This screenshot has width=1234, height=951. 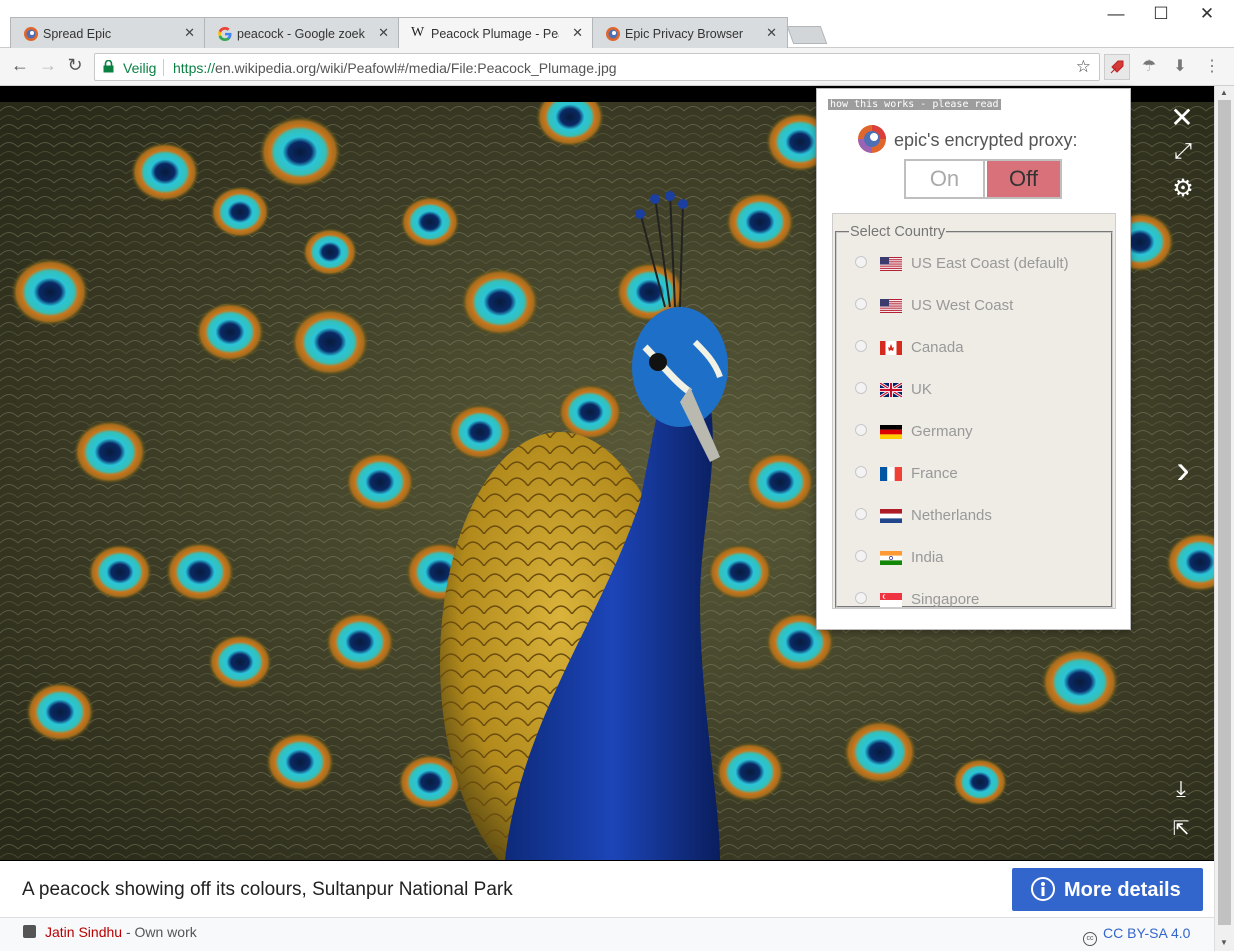 I want to click on tab-title: peacock - Google zoeken, so click(x=301, y=34).